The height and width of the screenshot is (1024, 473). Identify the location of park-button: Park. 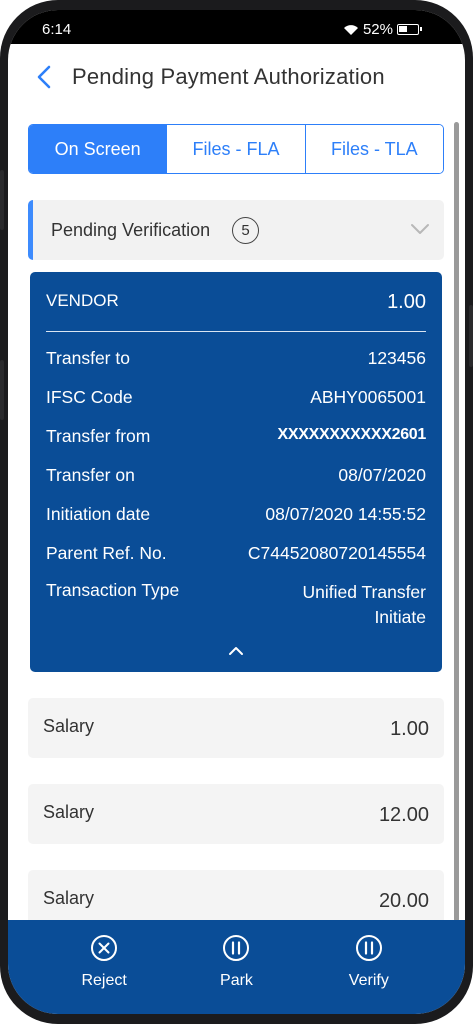
(236, 967).